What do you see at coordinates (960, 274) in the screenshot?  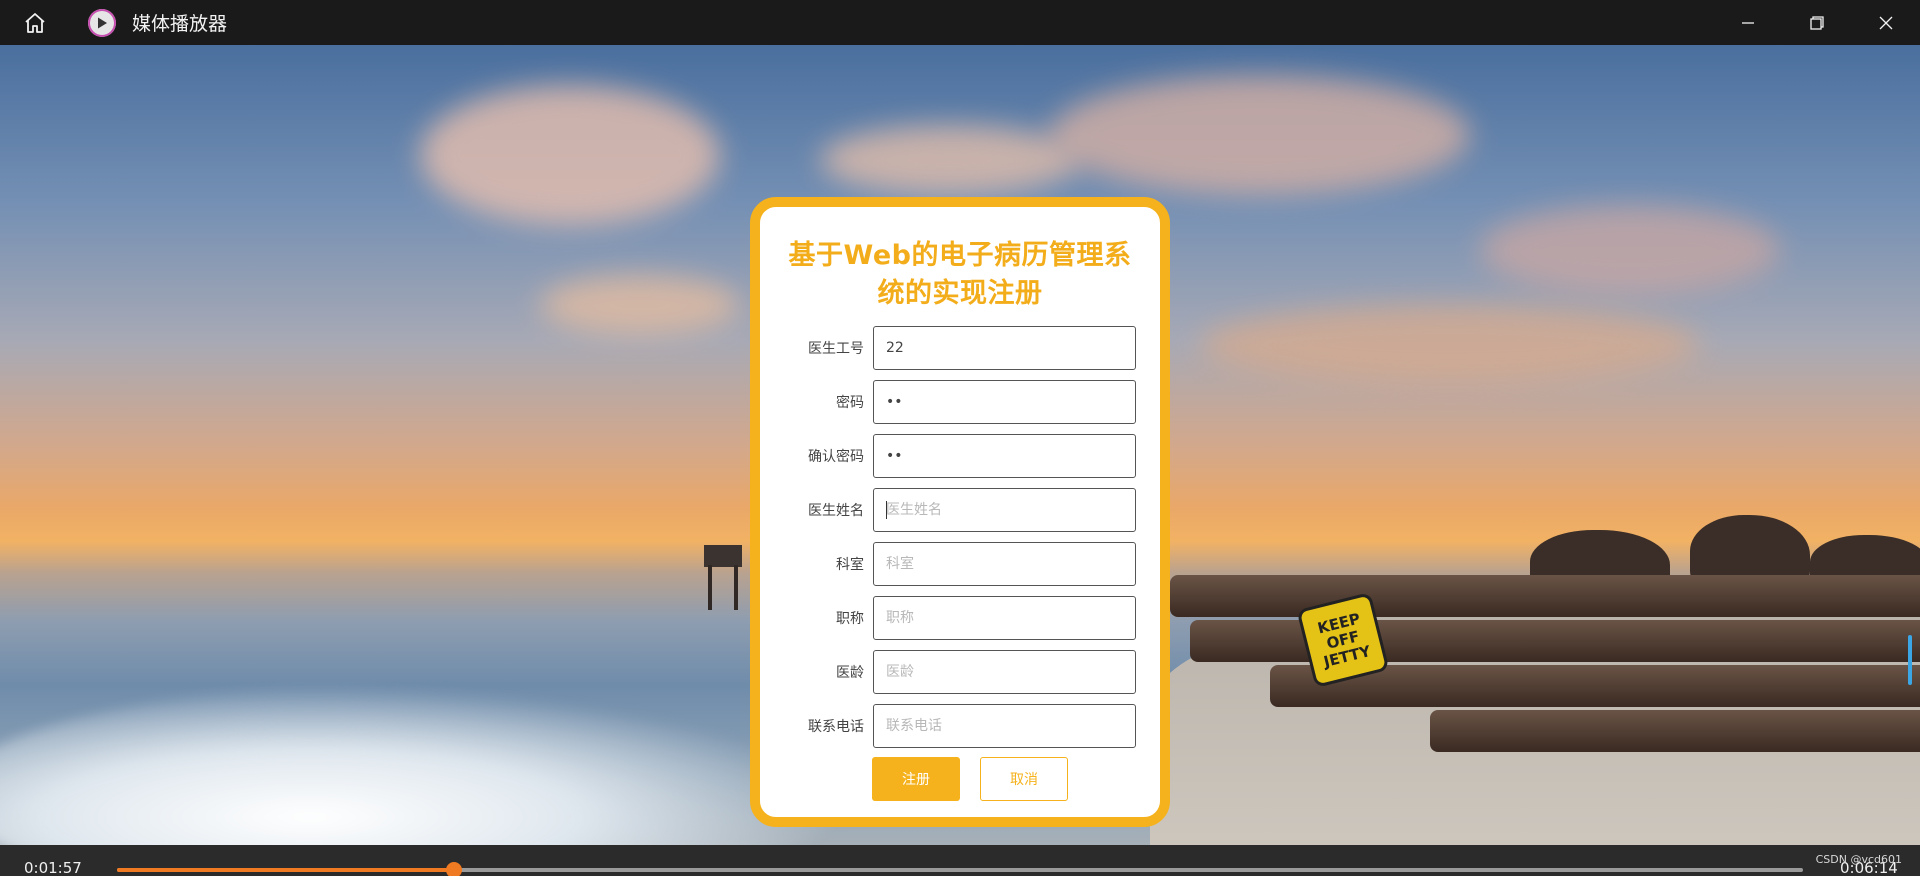 I see `form-title: 基于Web的电子病历管理系统的实现注册` at bounding box center [960, 274].